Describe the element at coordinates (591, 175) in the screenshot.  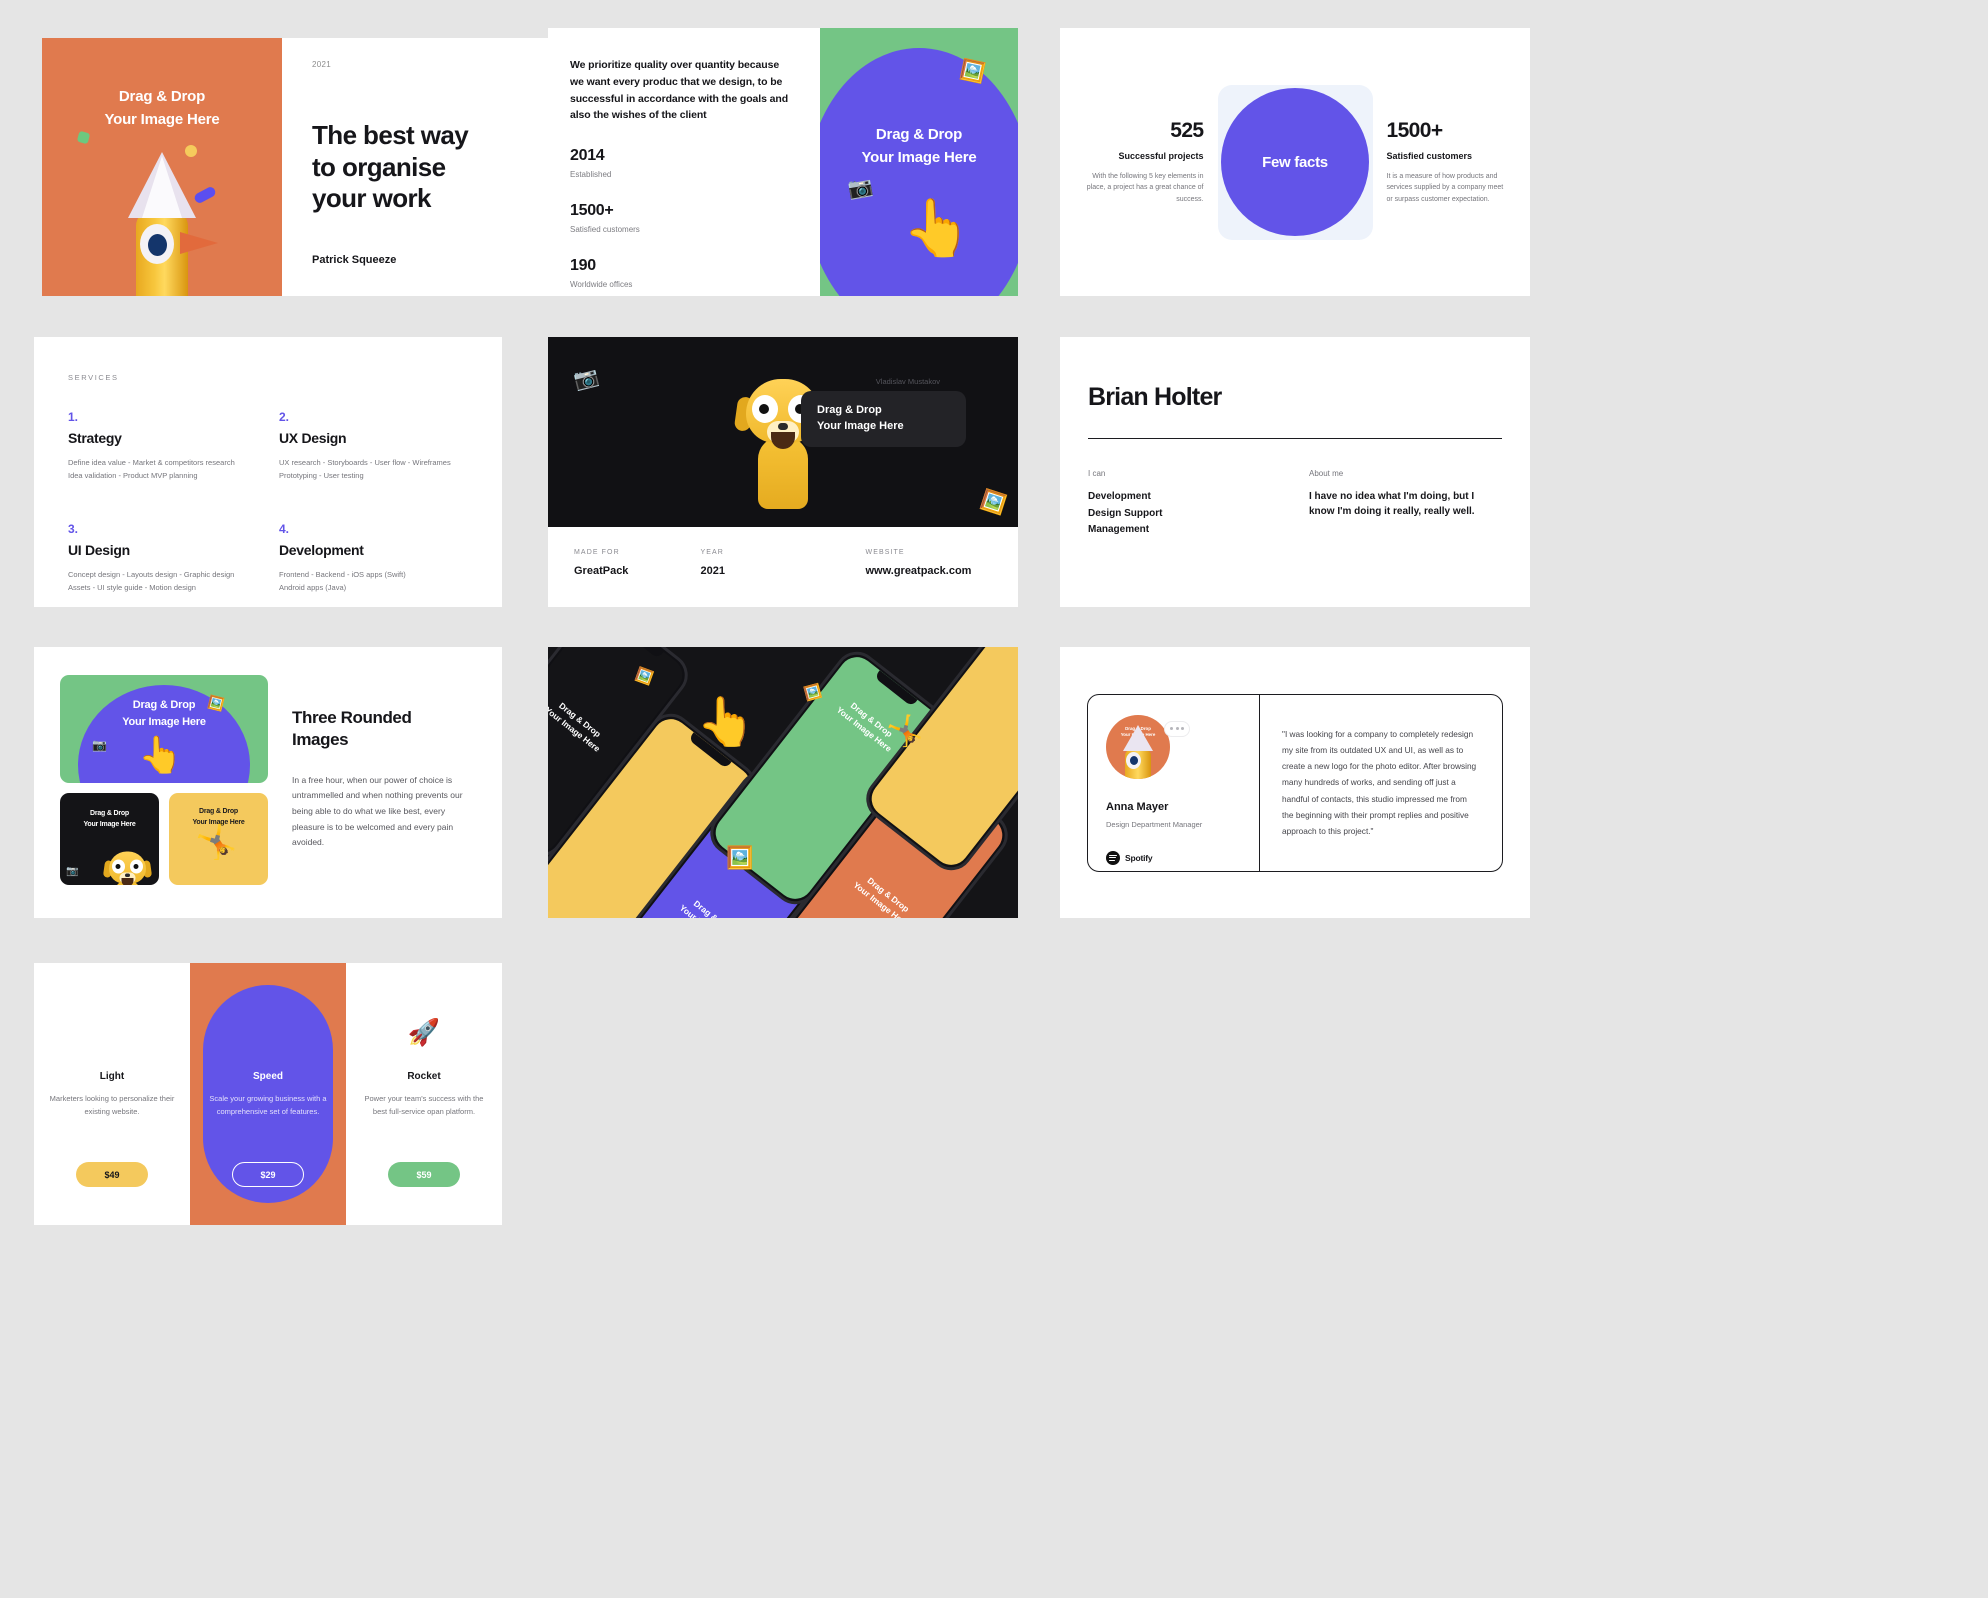
I see `stat-label: Established` at that location.